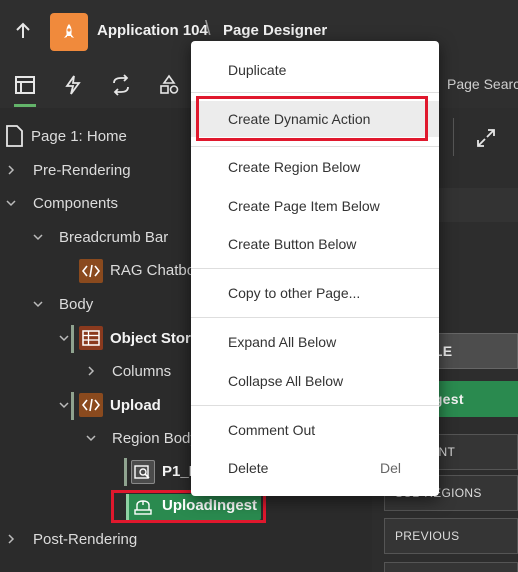  I want to click on lightning-icon, so click(73, 85).